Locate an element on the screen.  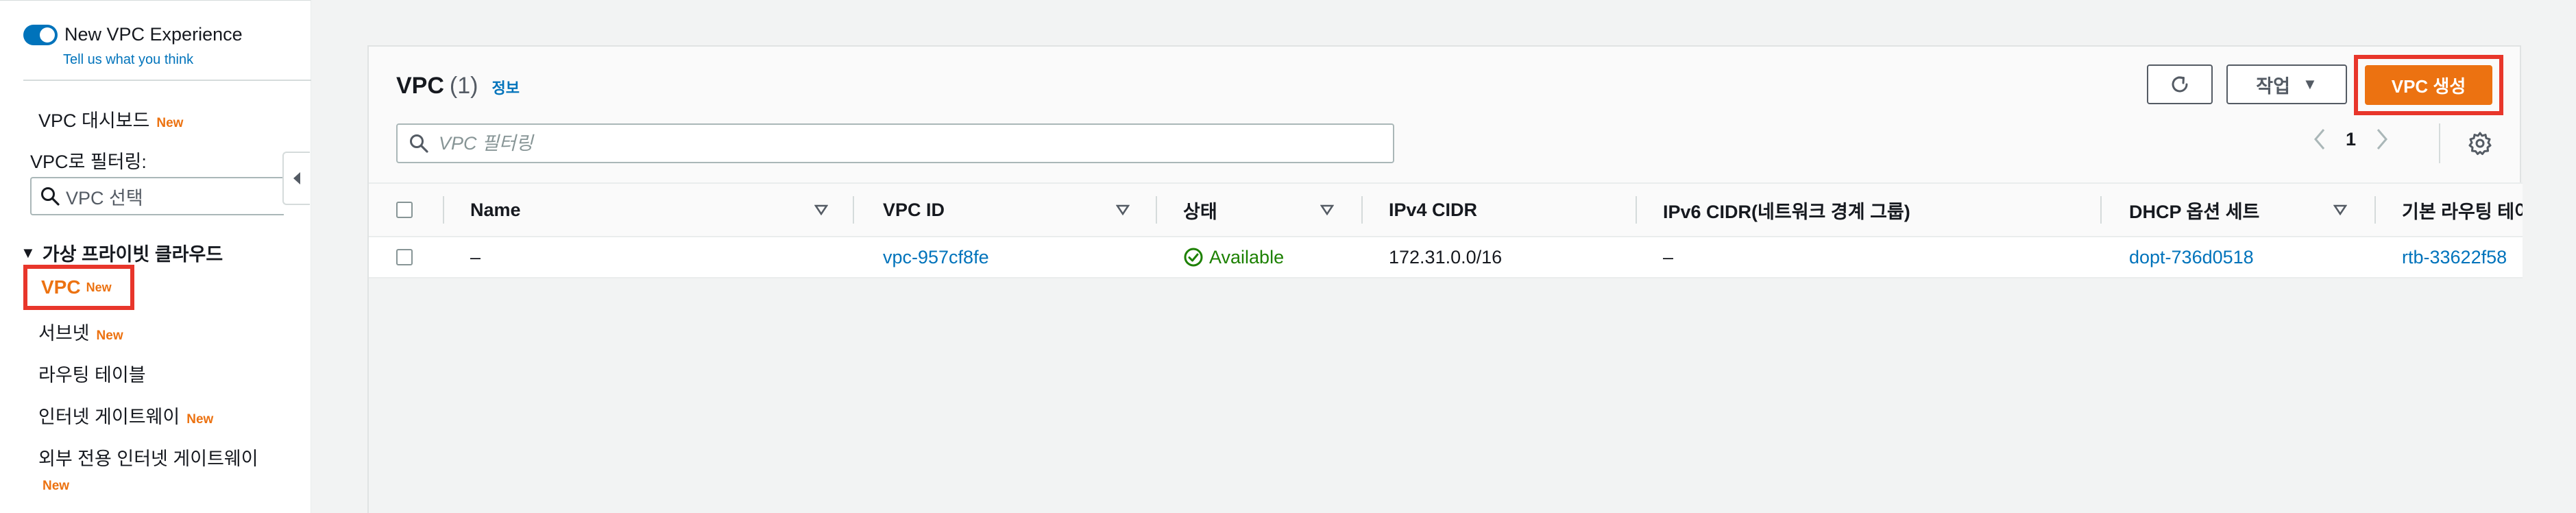
cell-ipv4-cidr: 172.31.0.0/16 is located at coordinates (1446, 256).